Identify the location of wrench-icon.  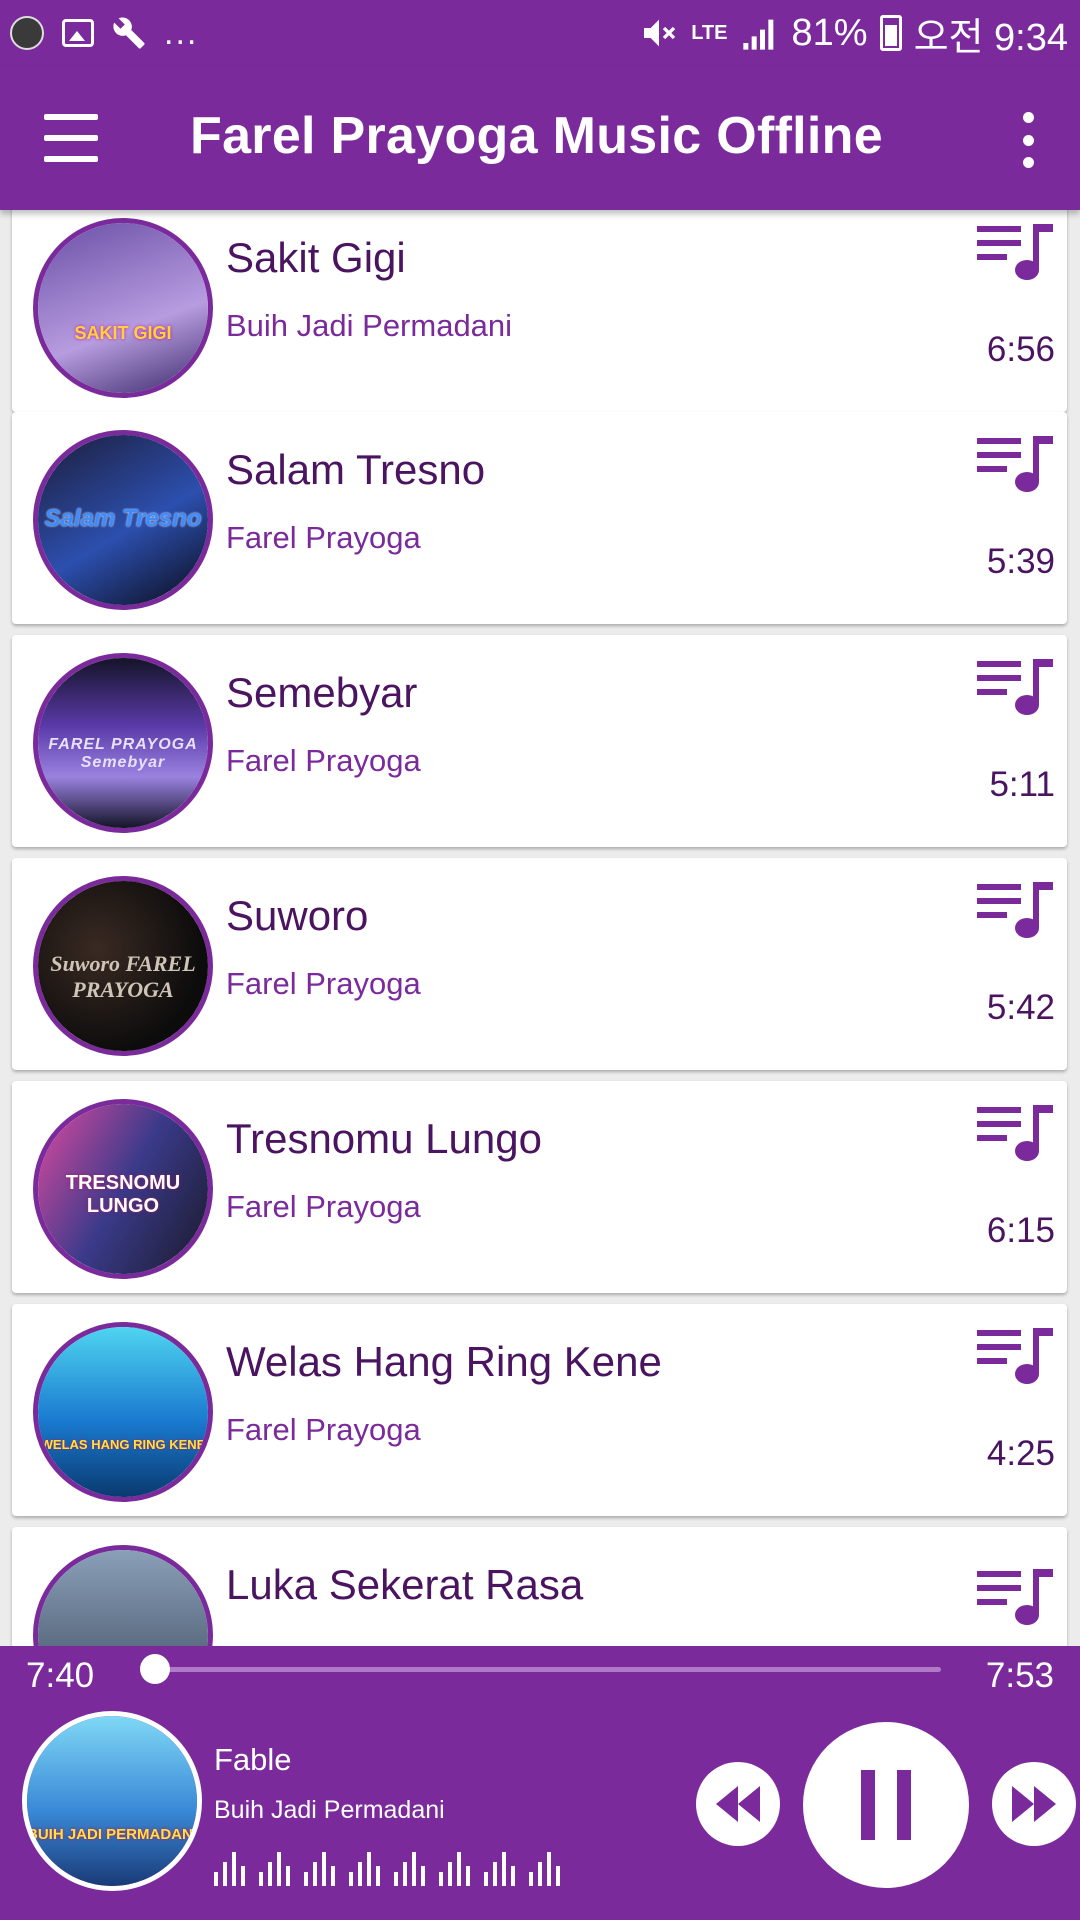
(129, 33).